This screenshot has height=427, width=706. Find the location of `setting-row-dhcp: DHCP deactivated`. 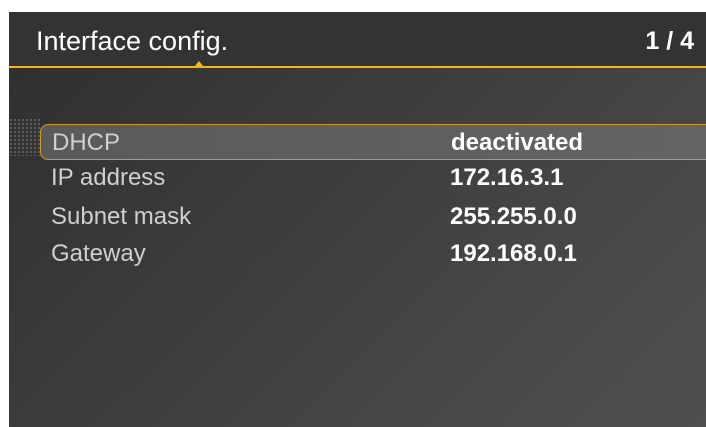

setting-row-dhcp: DHCP deactivated is located at coordinates (373, 142).